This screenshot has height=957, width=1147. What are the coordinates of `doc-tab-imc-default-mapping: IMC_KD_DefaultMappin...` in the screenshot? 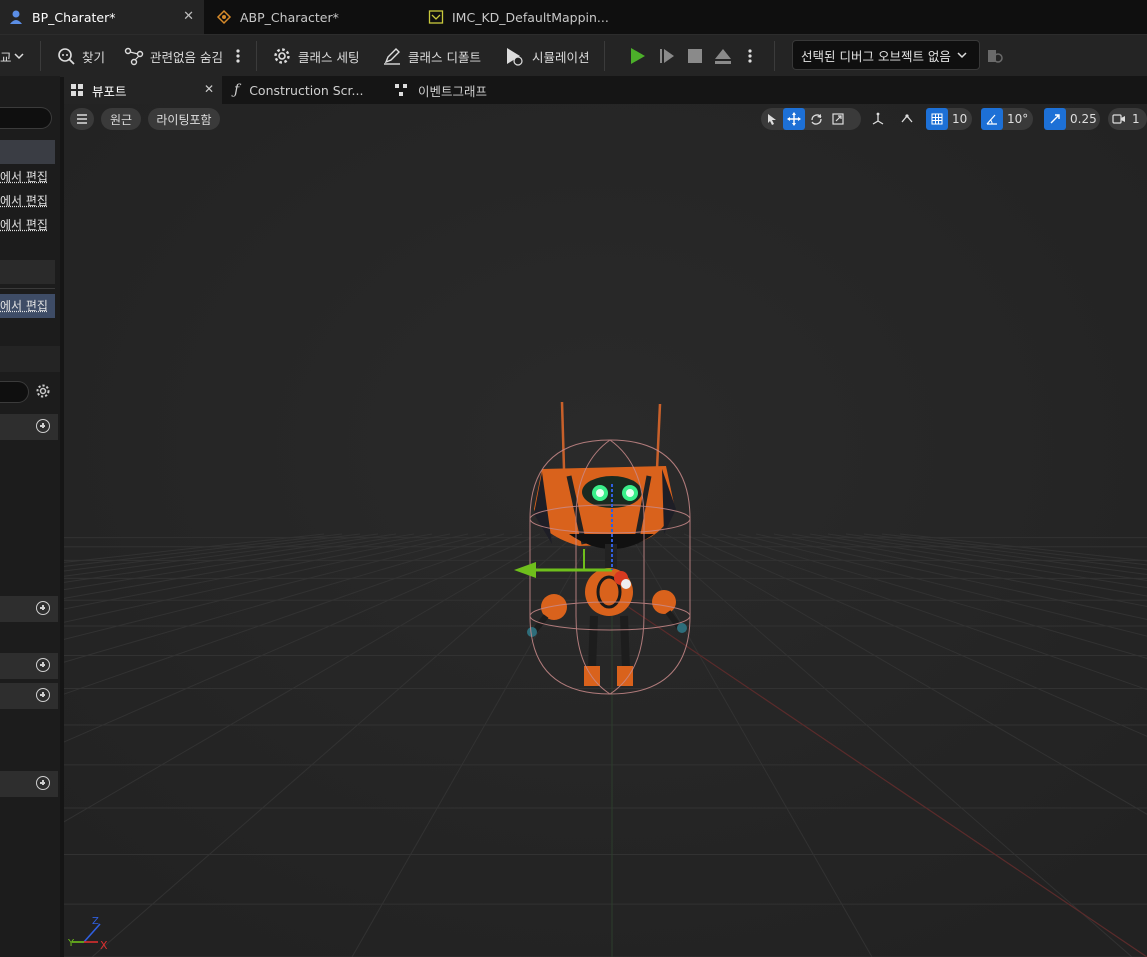 It's located at (530, 17).